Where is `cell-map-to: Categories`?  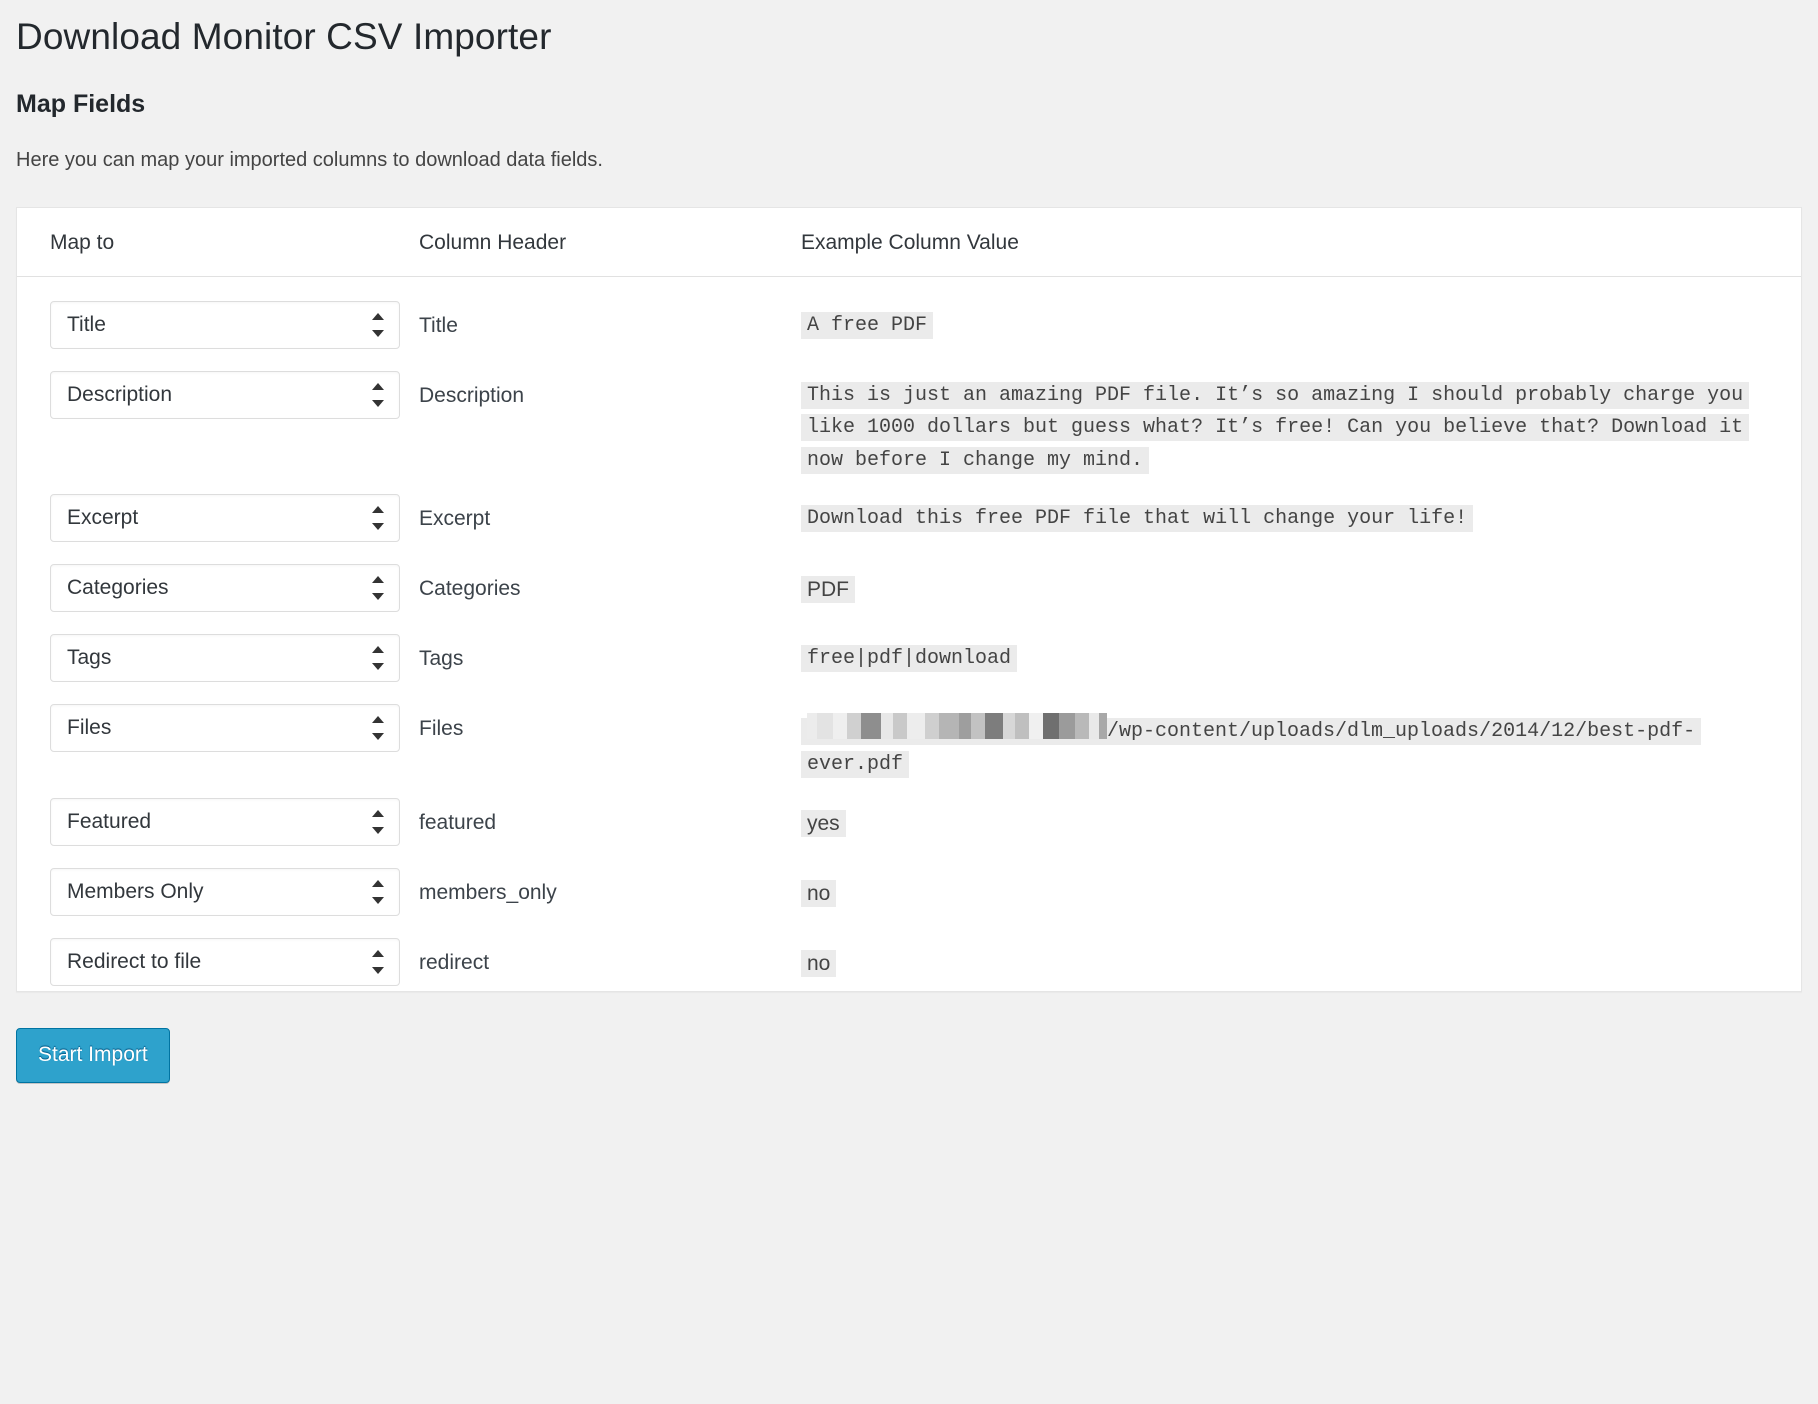 cell-map-to: Categories is located at coordinates (218, 582).